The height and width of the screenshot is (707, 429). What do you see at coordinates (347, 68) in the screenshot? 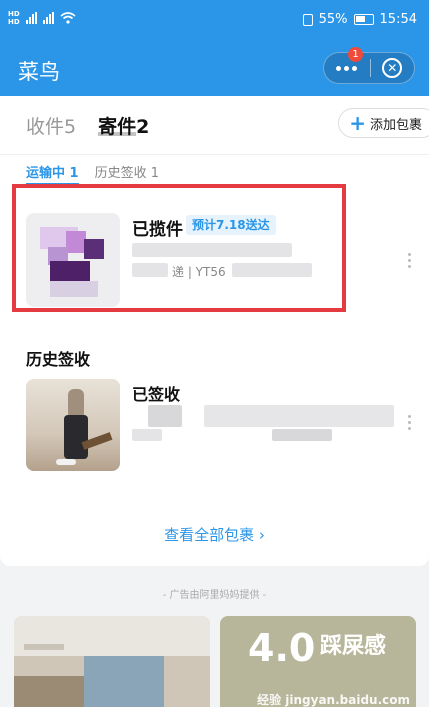
I see `more-dots-icon` at bounding box center [347, 68].